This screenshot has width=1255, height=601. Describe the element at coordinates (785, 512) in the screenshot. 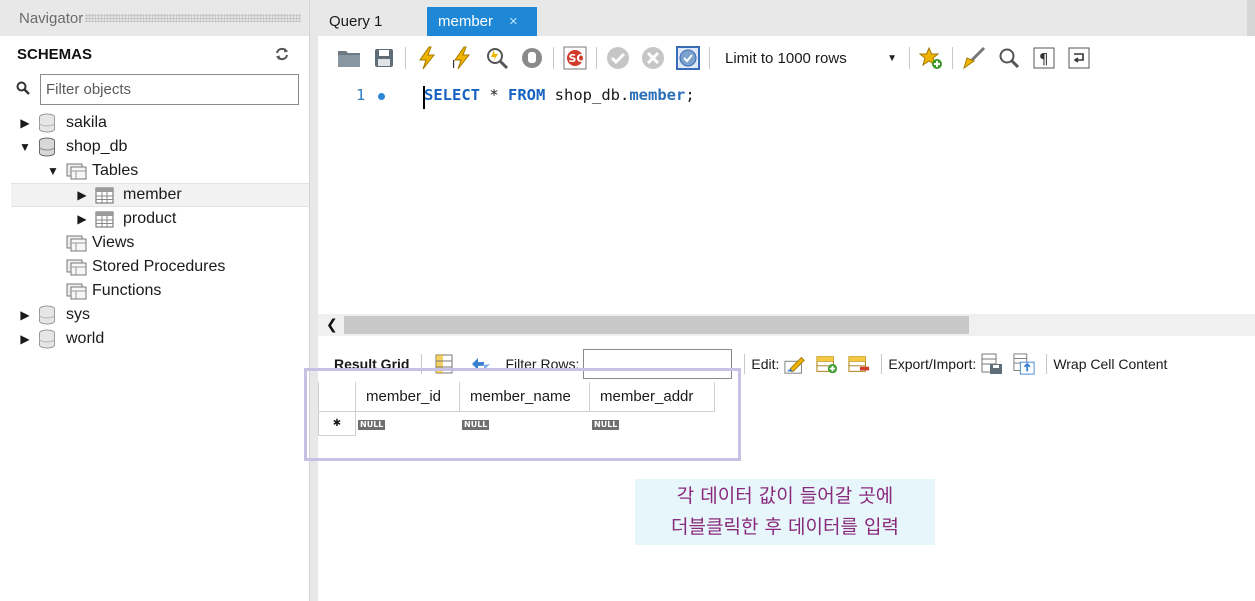

I see `instruction-callout: 각 데이터 값이 들어갈 곳에 더블클릭한 후 데이터를 입력` at that location.